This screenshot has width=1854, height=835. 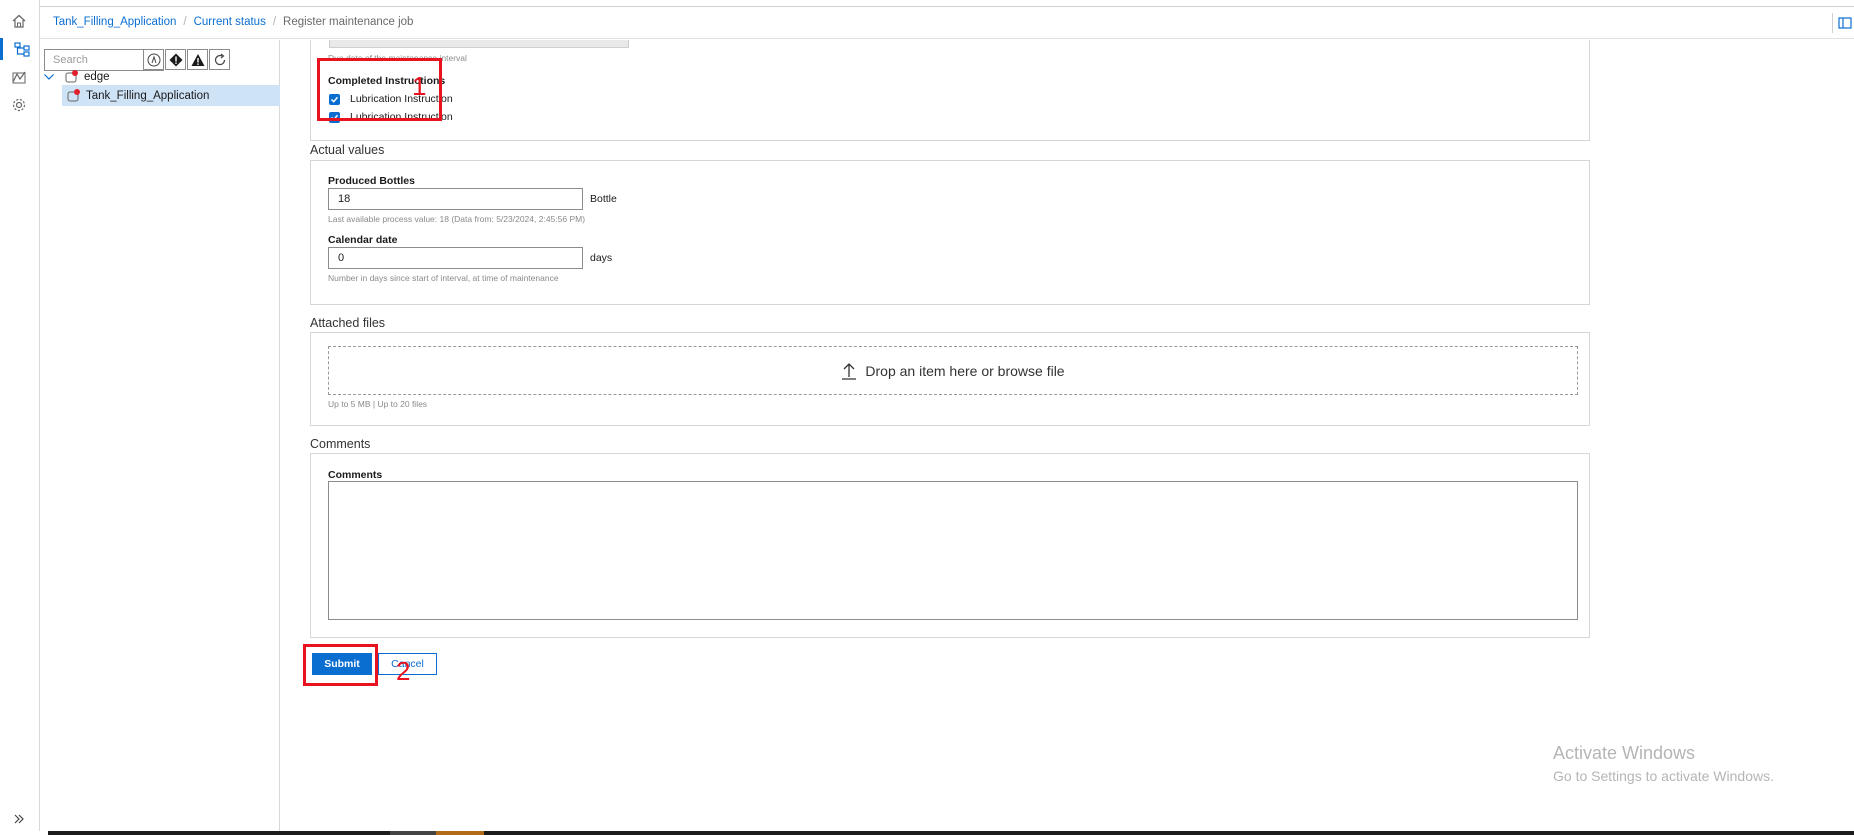 What do you see at coordinates (965, 370) in the screenshot?
I see `drop-zone-text: Drop an item here or browse file` at bounding box center [965, 370].